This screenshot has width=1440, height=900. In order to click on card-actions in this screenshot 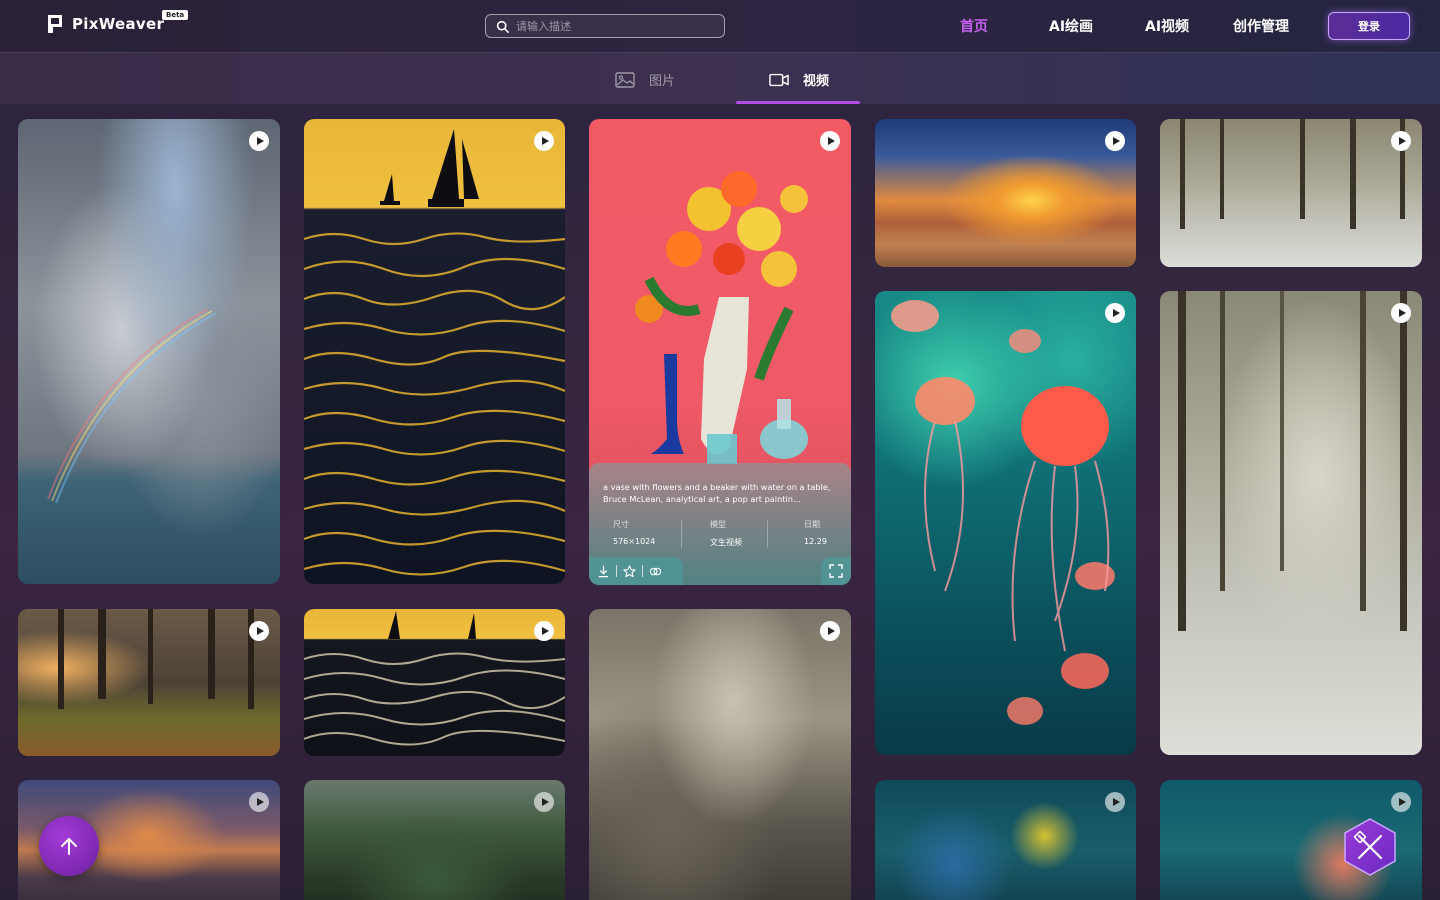, I will do `click(636, 571)`.